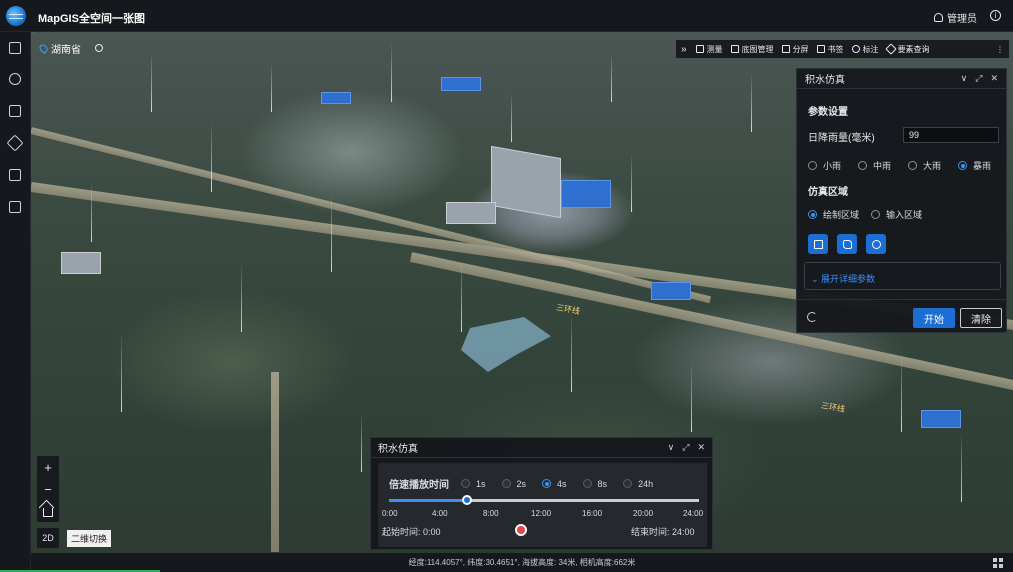 The height and width of the screenshot is (572, 1013). I want to click on speed-option-label: 2s, so click(521, 483).